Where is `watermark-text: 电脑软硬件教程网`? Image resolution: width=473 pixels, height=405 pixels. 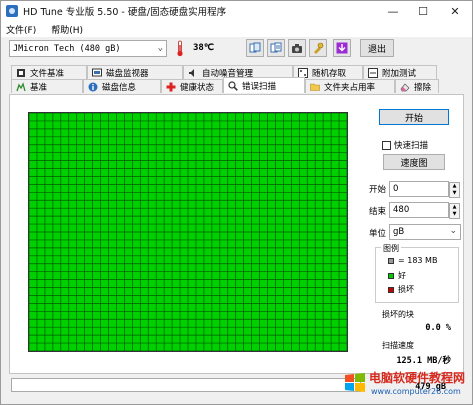
watermark-text: 电脑软硬件教程网 is located at coordinates (417, 378).